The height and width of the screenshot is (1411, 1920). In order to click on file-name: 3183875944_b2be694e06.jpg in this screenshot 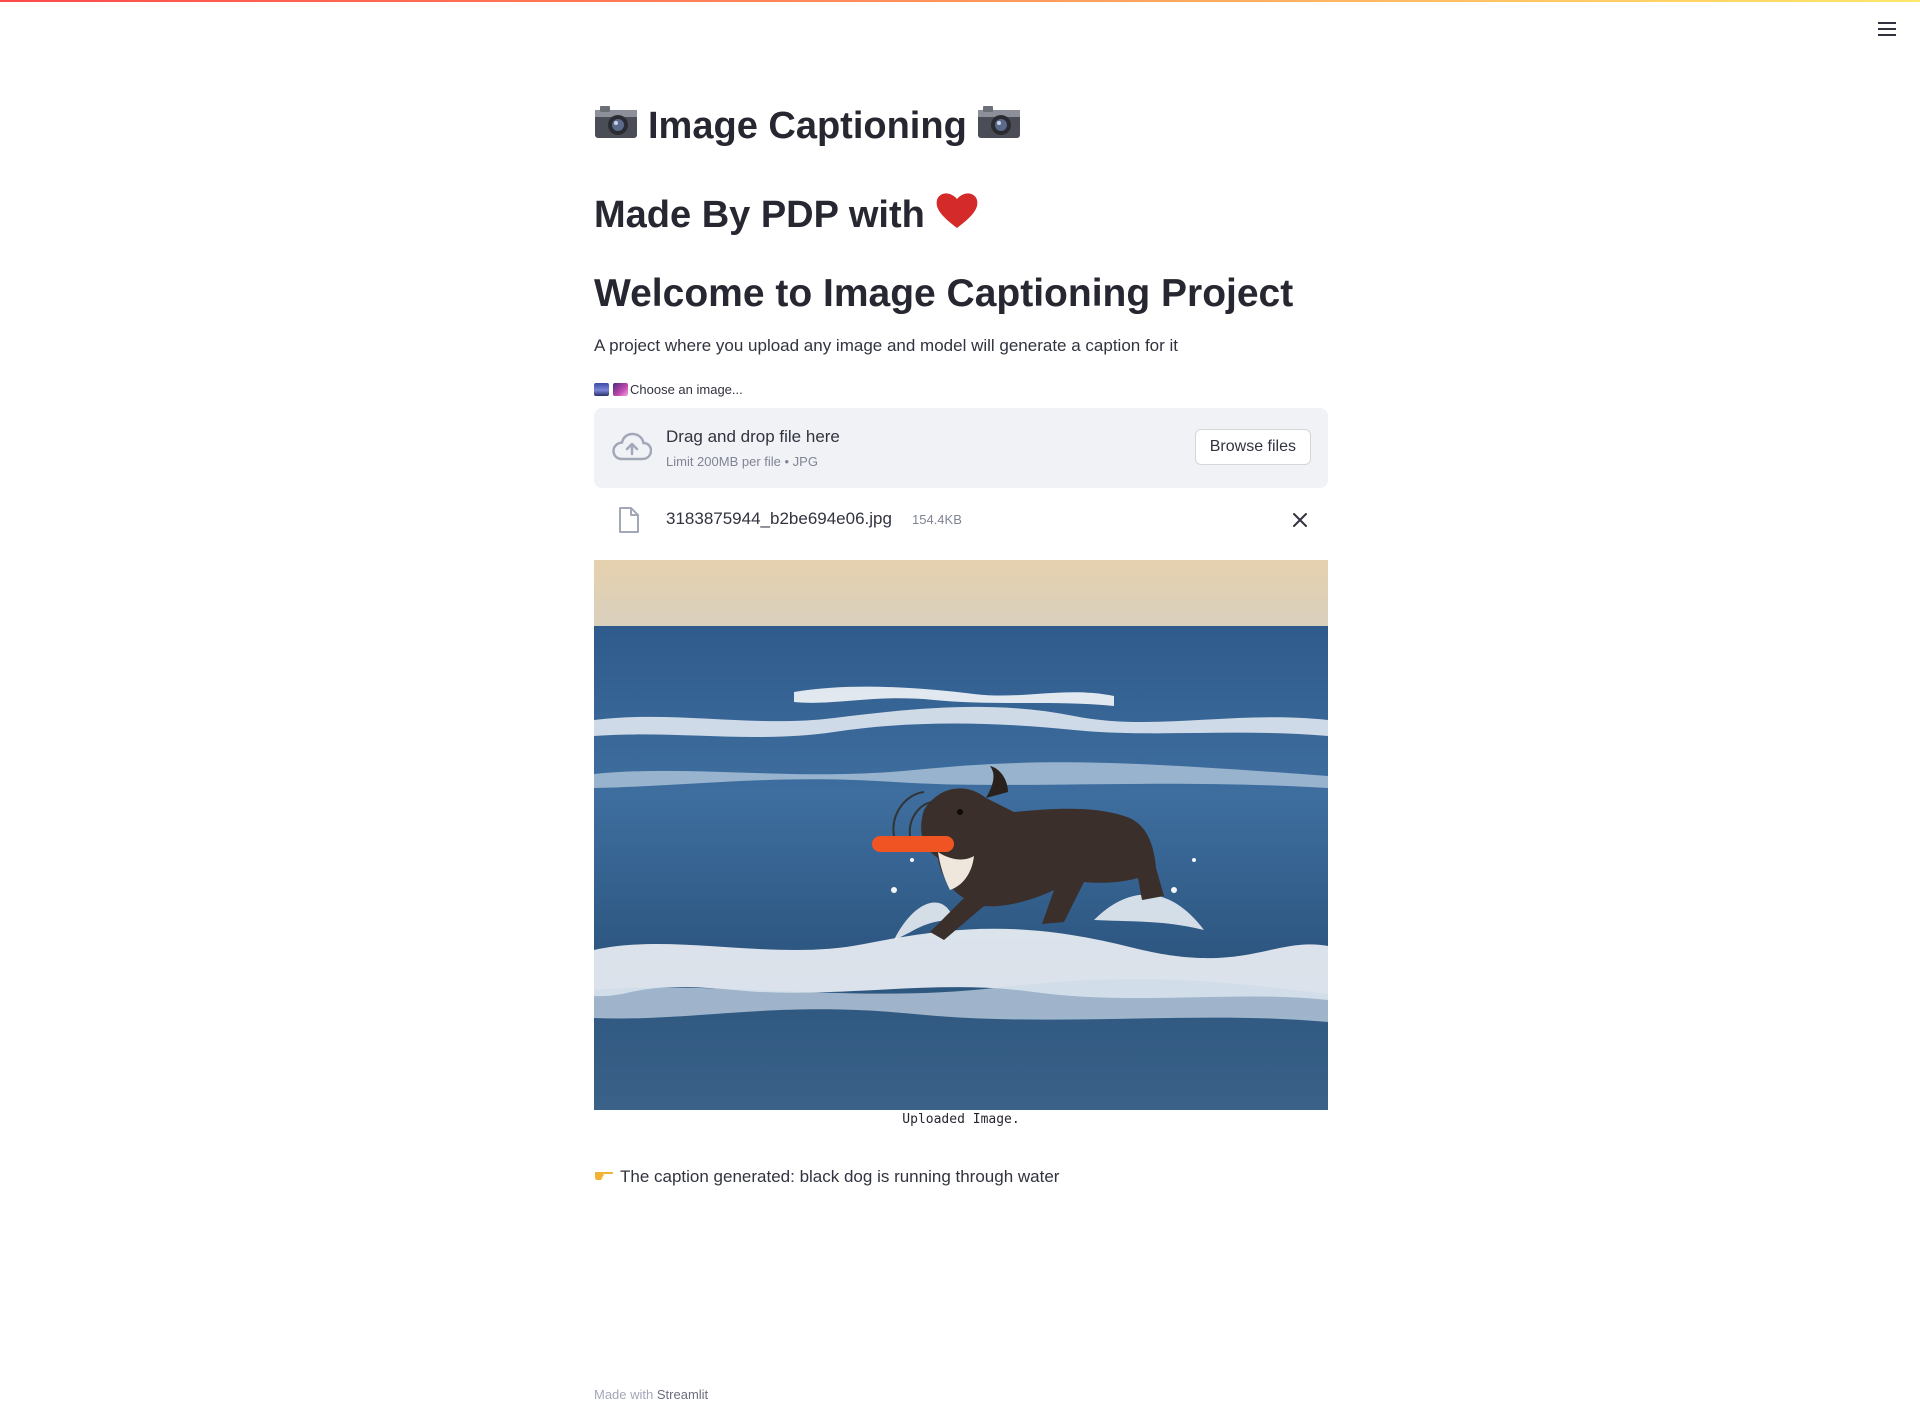, I will do `click(779, 518)`.